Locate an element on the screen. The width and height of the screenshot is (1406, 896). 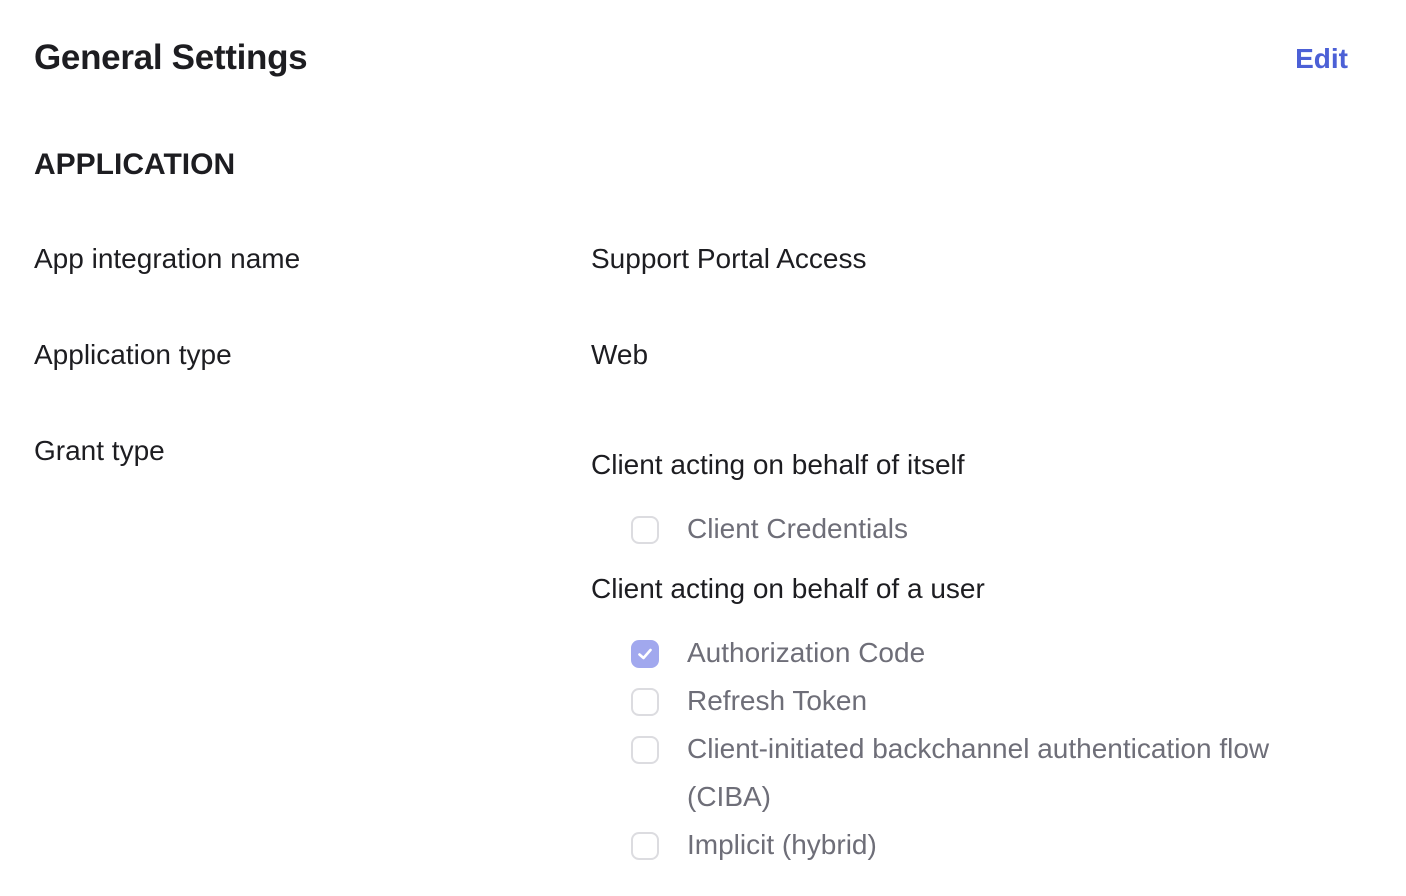
section-heading-application: APPLICATION is located at coordinates (135, 164).